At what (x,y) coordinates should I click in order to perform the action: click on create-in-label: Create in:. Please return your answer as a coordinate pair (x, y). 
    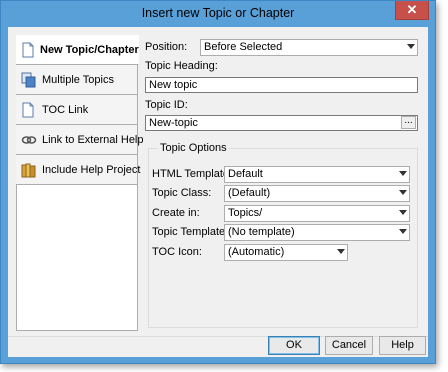
    Looking at the image, I should click on (176, 213).